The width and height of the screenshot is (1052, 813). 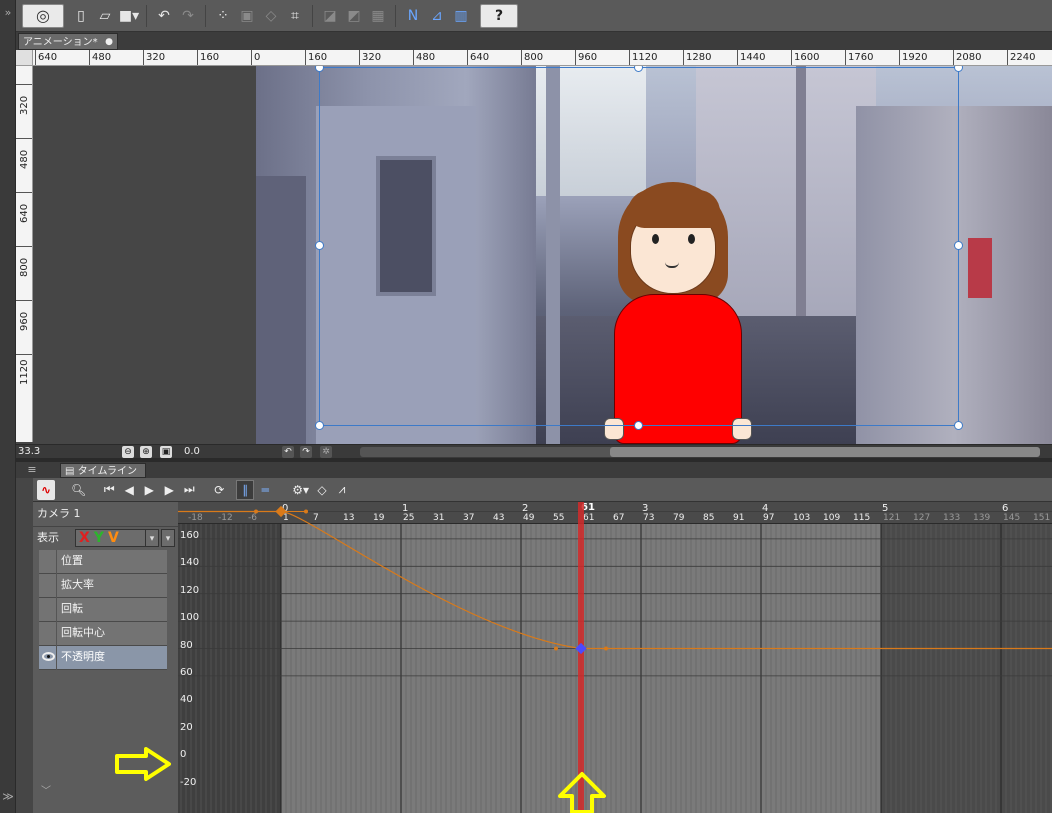 What do you see at coordinates (8, 13) in the screenshot?
I see `expand-panel-icon: »` at bounding box center [8, 13].